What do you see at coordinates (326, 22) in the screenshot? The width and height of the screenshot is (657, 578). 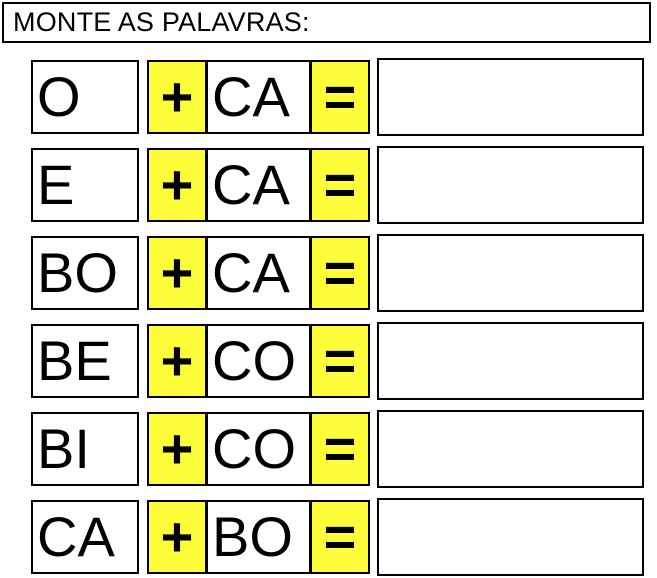 I see `worksheet-title-box: MONTE AS PALAVRAS:` at bounding box center [326, 22].